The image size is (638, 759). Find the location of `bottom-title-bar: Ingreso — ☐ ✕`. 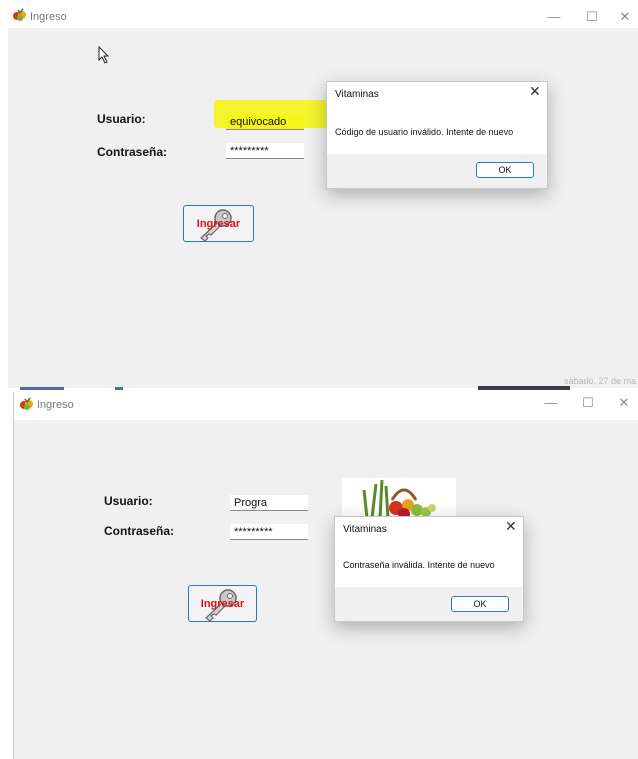

bottom-title-bar: Ingreso — ☐ ✕ is located at coordinates (326, 406).